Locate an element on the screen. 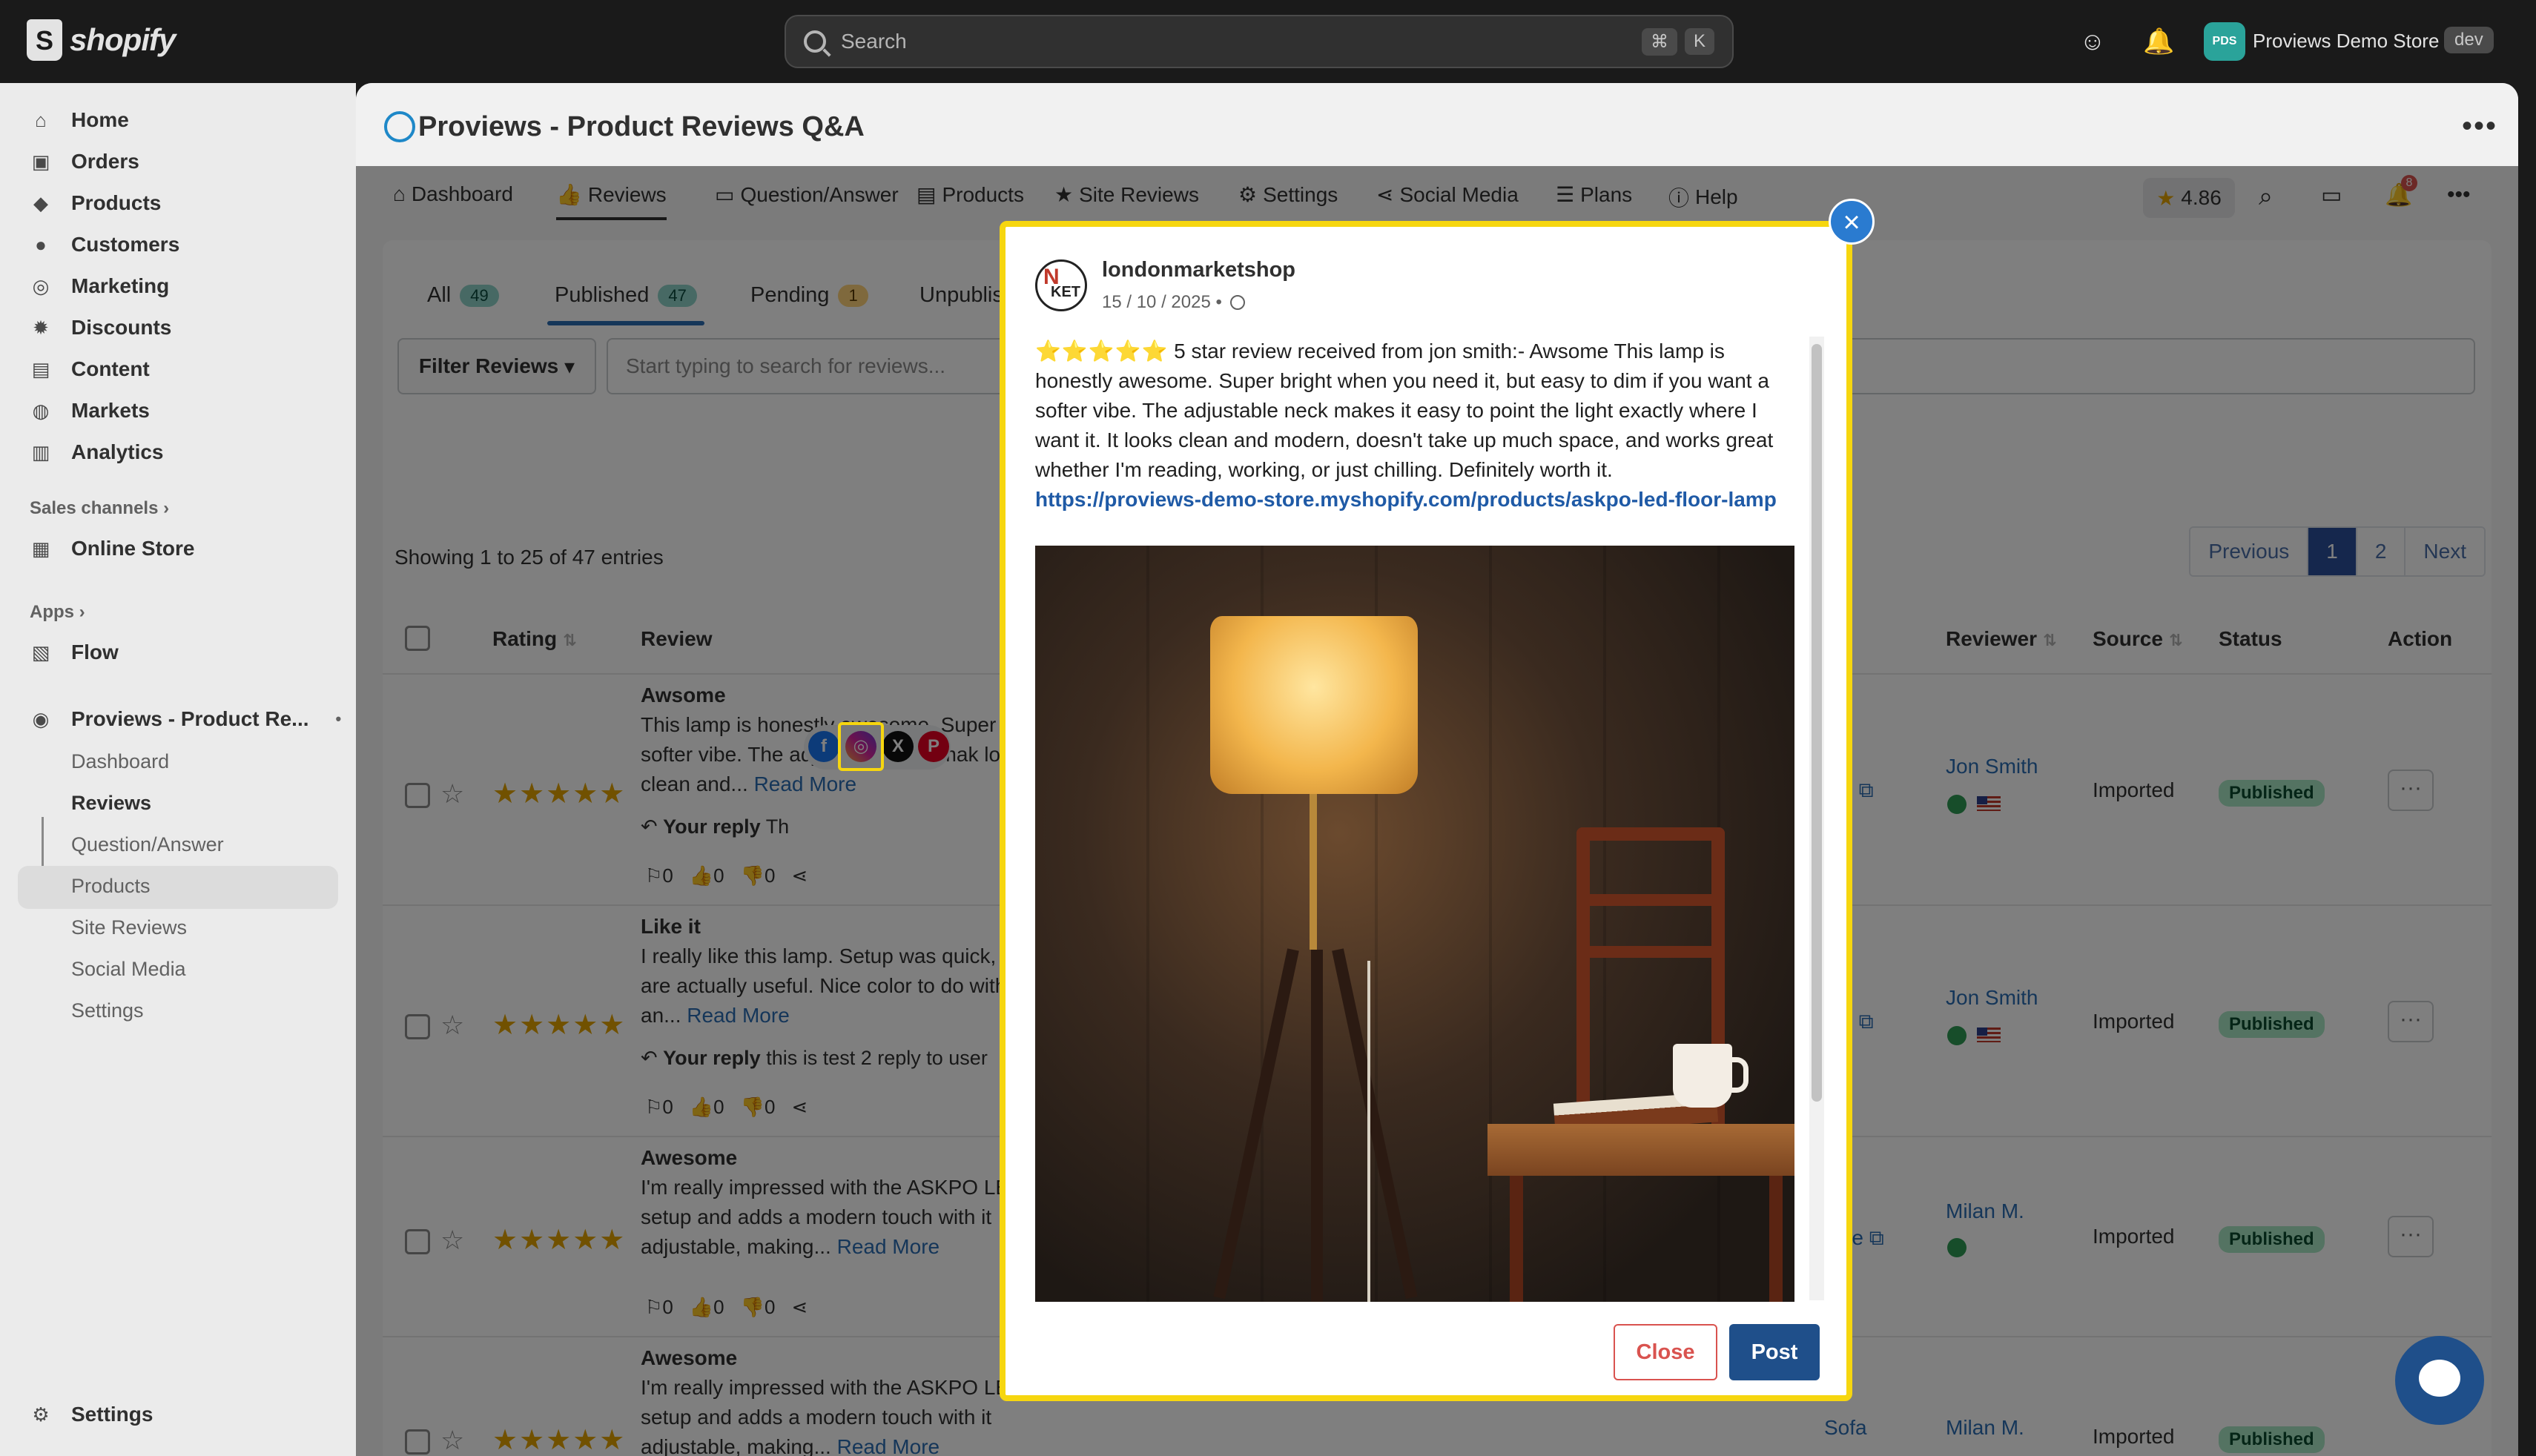 The width and height of the screenshot is (2536, 1456). sidebar-item-label: Online Store is located at coordinates (133, 548).